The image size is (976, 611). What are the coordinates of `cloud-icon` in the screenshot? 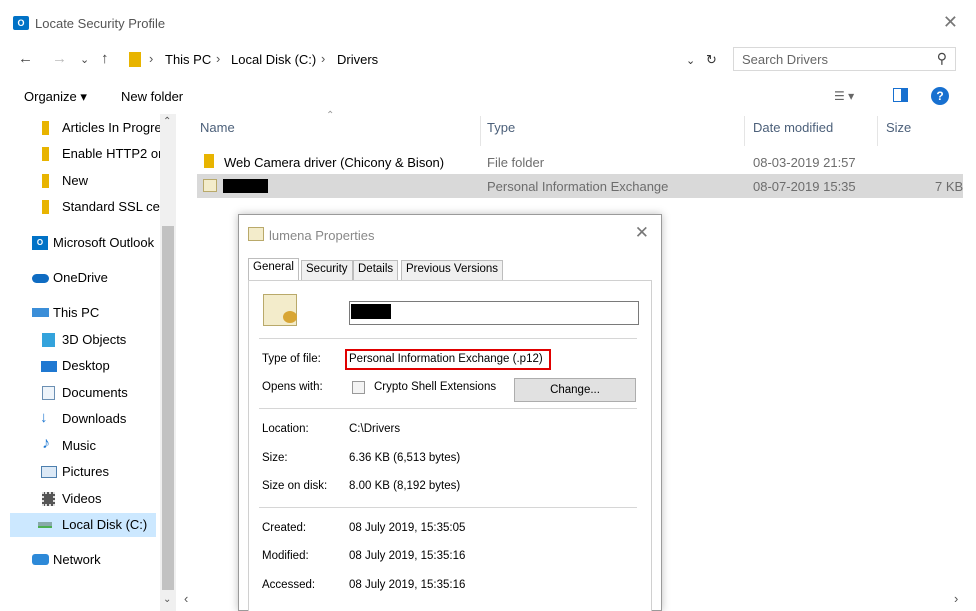 It's located at (40, 278).